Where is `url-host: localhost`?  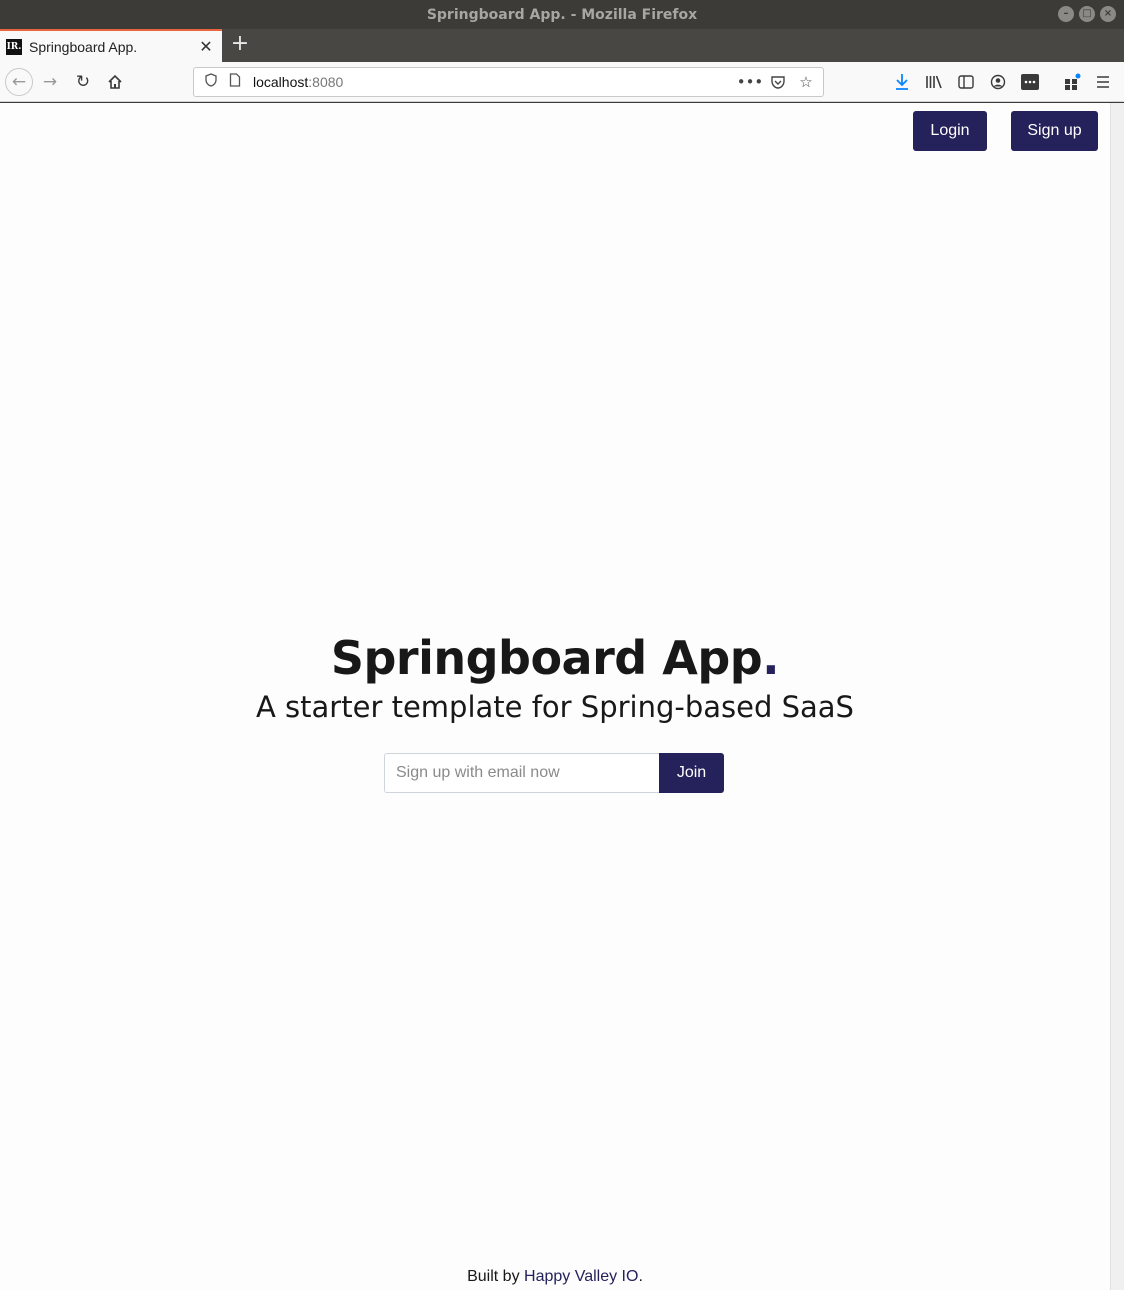 url-host: localhost is located at coordinates (281, 82).